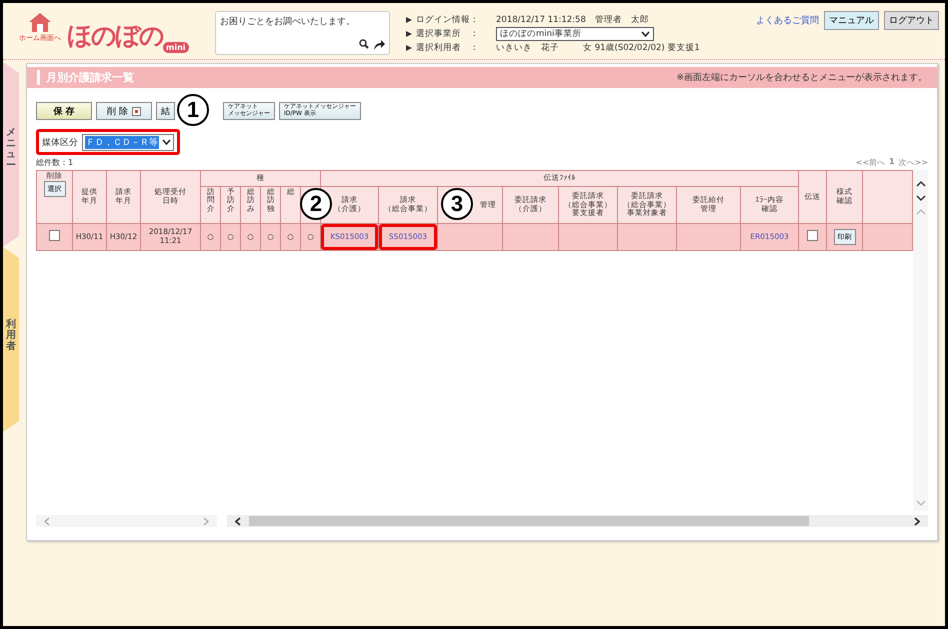 The width and height of the screenshot is (948, 629). What do you see at coordinates (64, 111) in the screenshot?
I see `toolbar-button: 保 存` at bounding box center [64, 111].